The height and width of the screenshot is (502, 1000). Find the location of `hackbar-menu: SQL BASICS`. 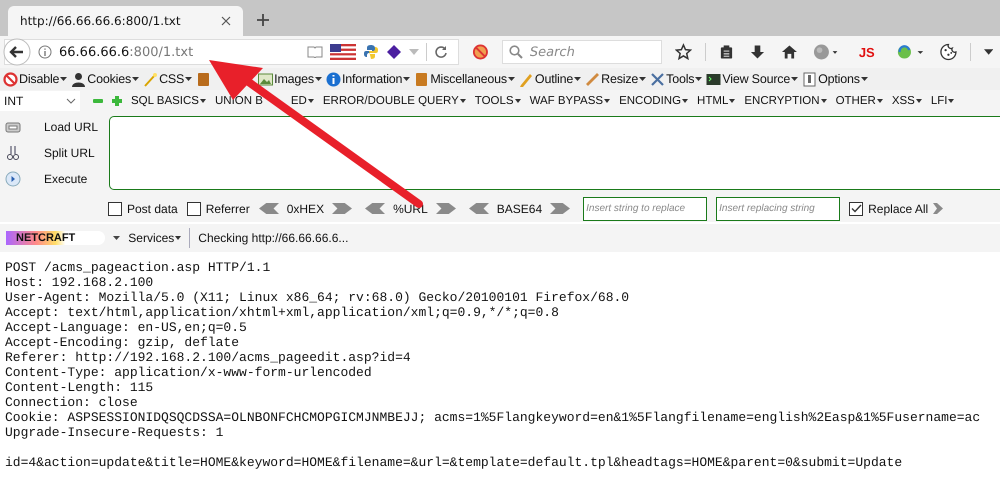

hackbar-menu: SQL BASICS is located at coordinates (165, 101).